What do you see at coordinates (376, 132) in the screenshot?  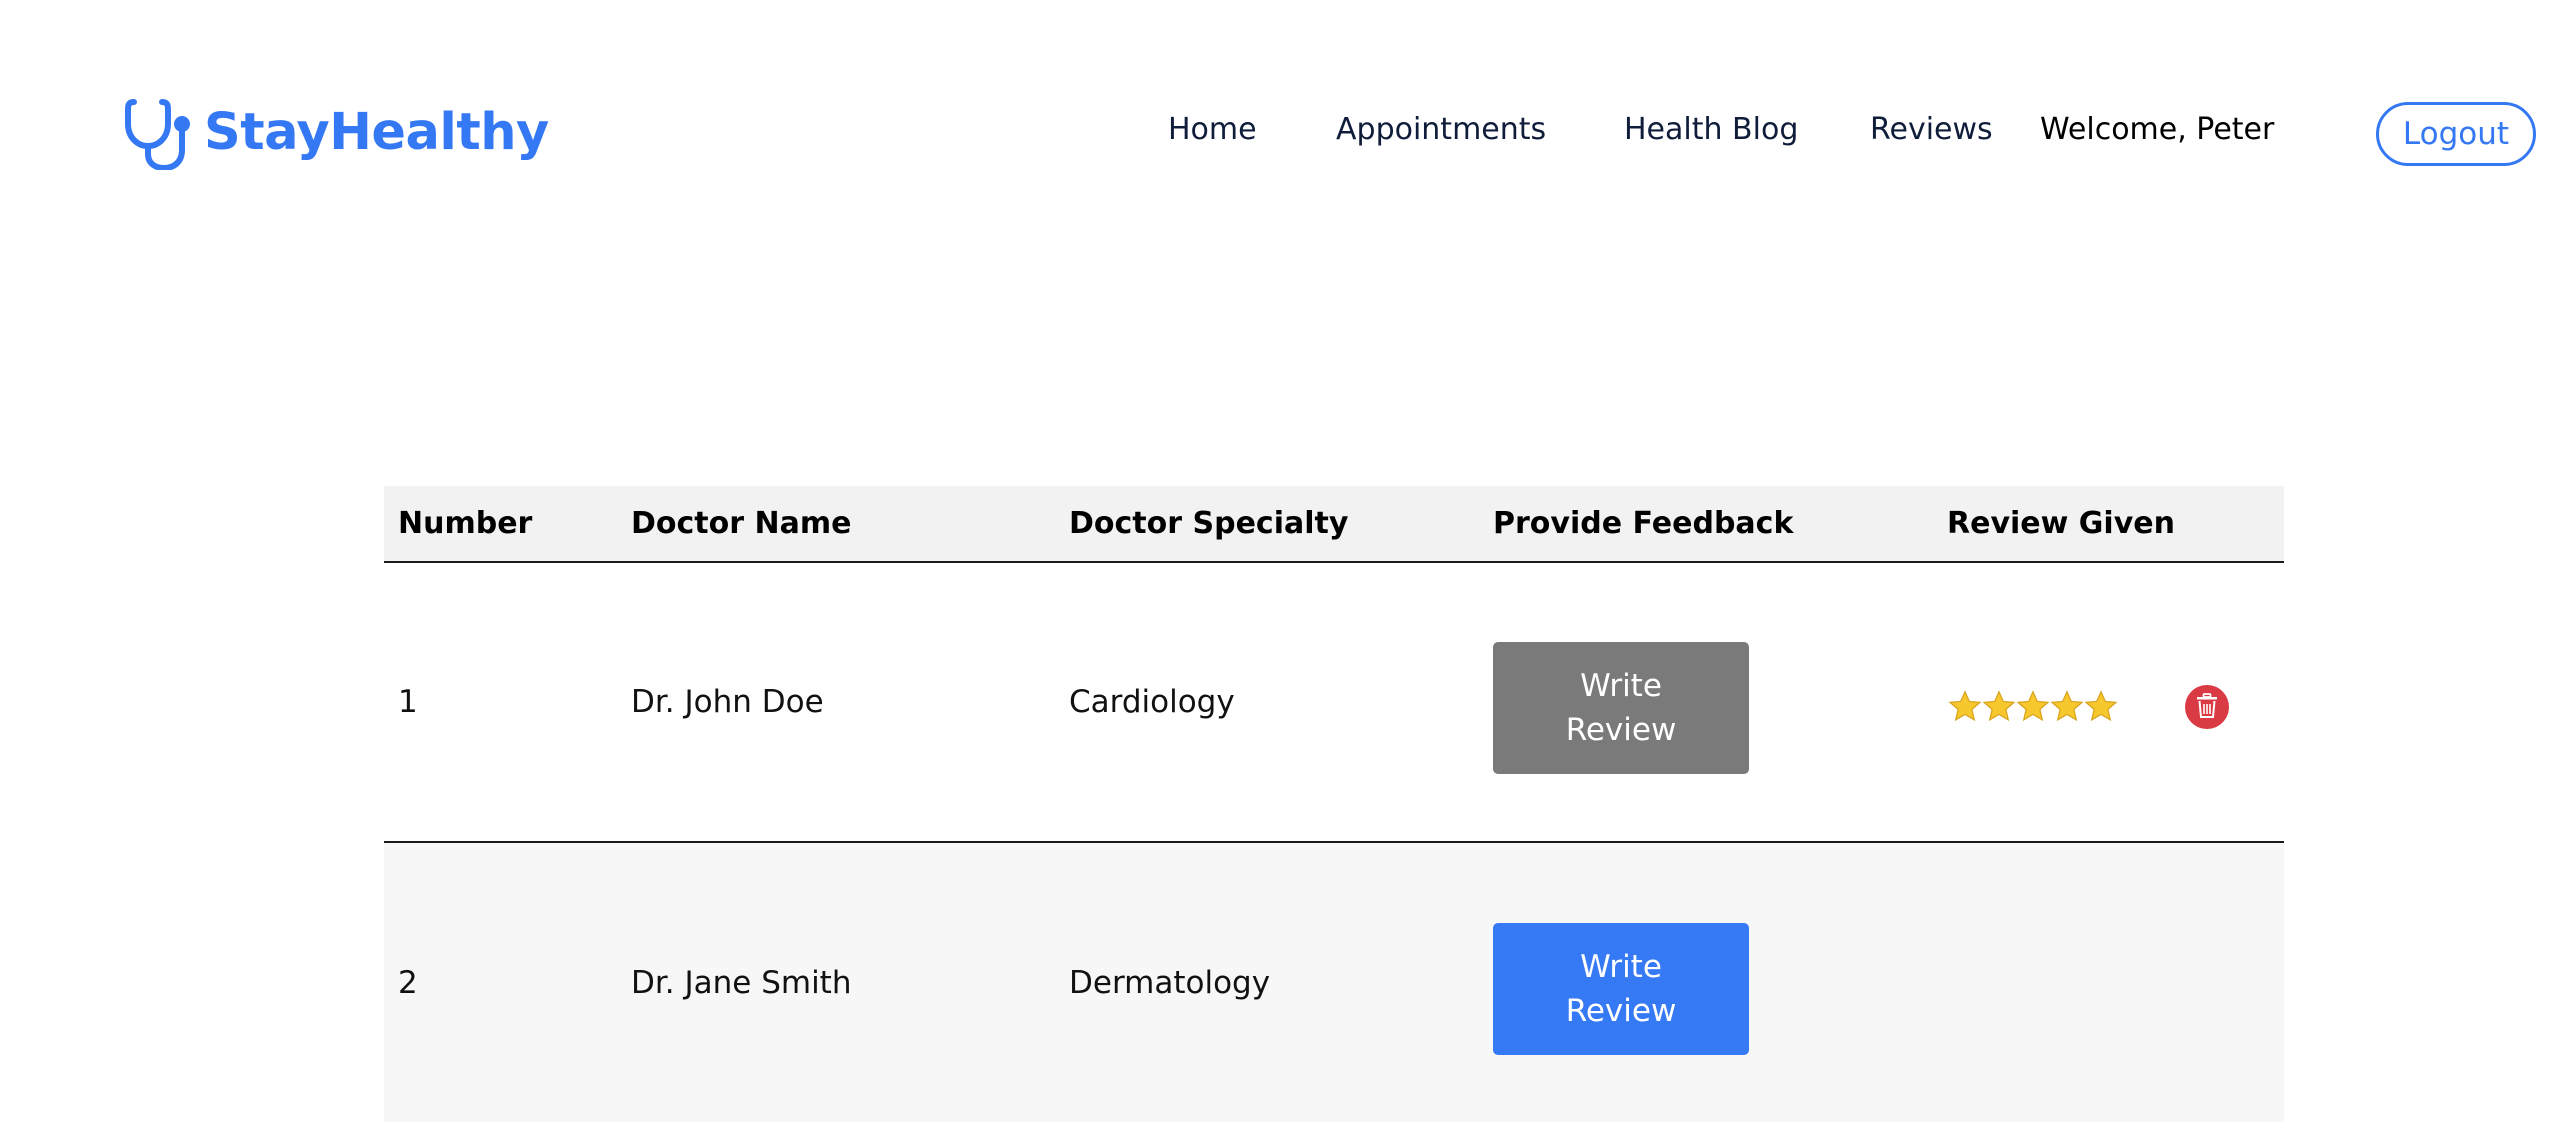 I see `brand-name: StayHealthy` at bounding box center [376, 132].